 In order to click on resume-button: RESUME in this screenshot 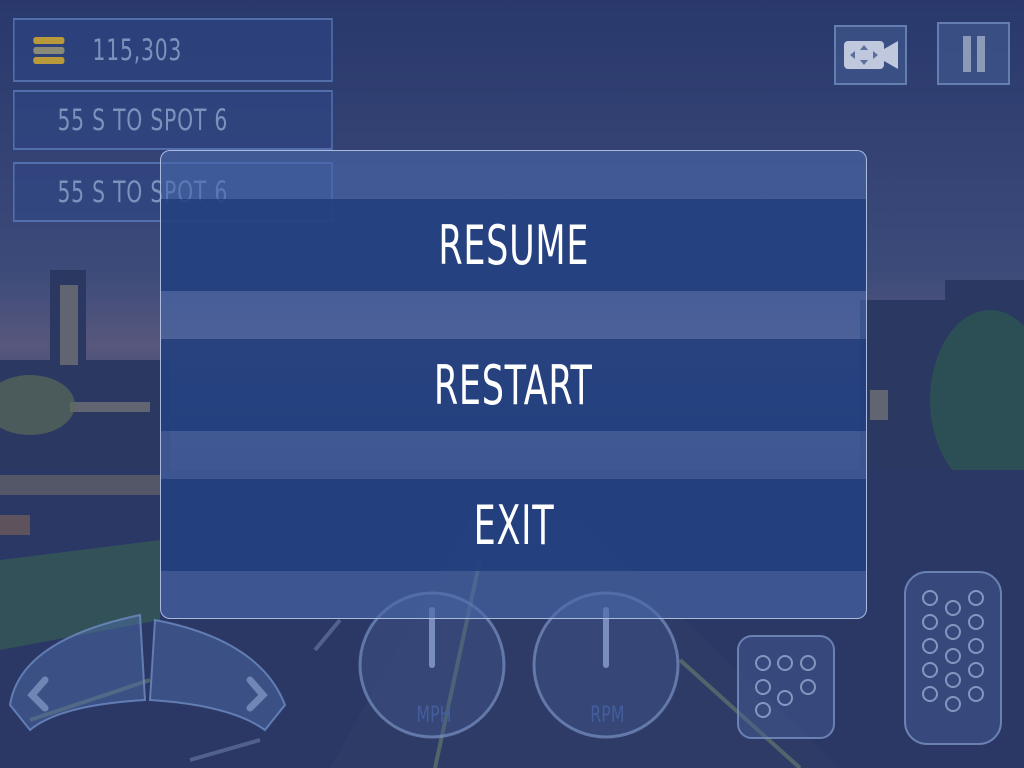, I will do `click(513, 245)`.